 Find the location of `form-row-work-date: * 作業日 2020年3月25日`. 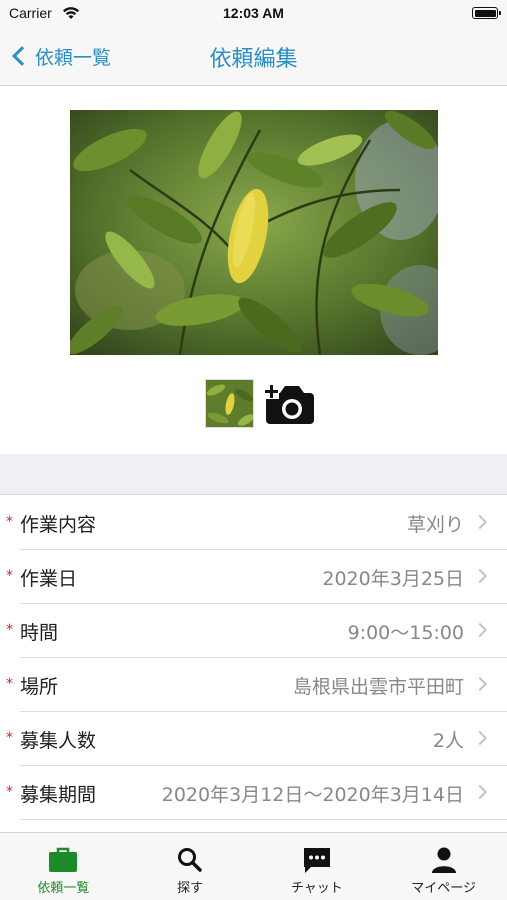

form-row-work-date: * 作業日 2020年3月25日 is located at coordinates (253, 577).